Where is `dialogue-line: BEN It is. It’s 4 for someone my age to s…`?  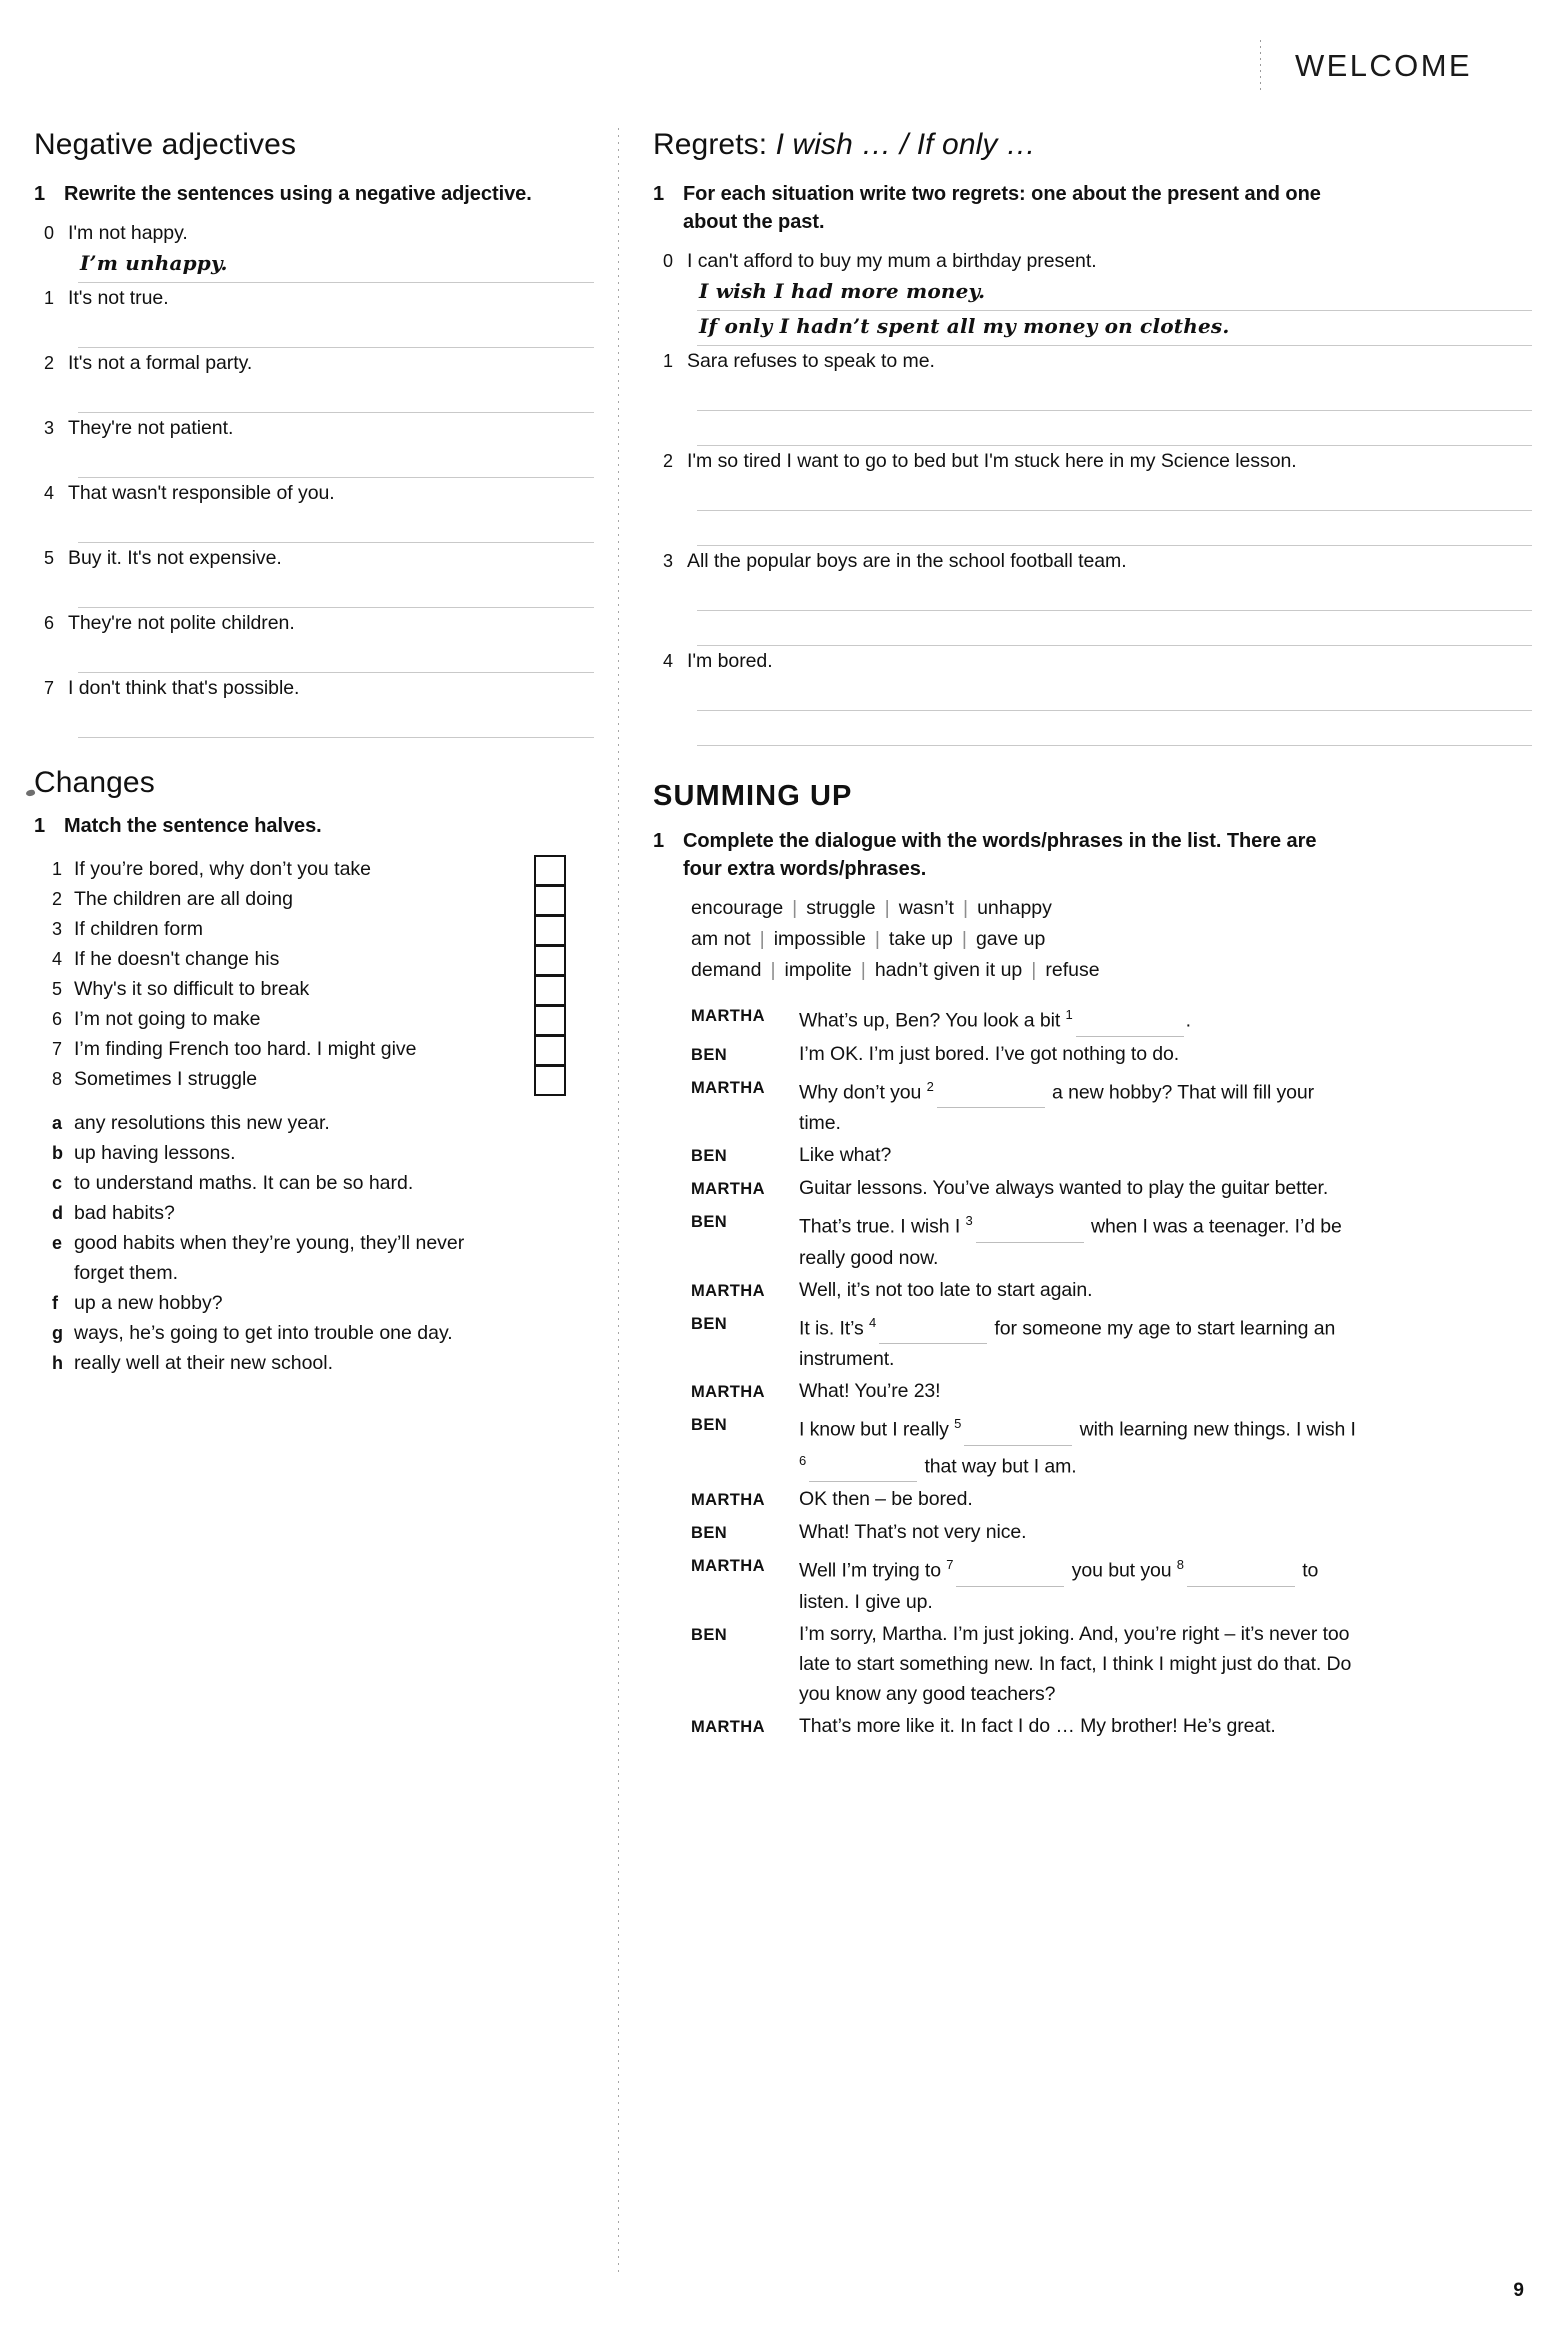
dialogue-line: BEN It is. It’s 4 for someone my age to s… is located at coordinates (1111, 1341).